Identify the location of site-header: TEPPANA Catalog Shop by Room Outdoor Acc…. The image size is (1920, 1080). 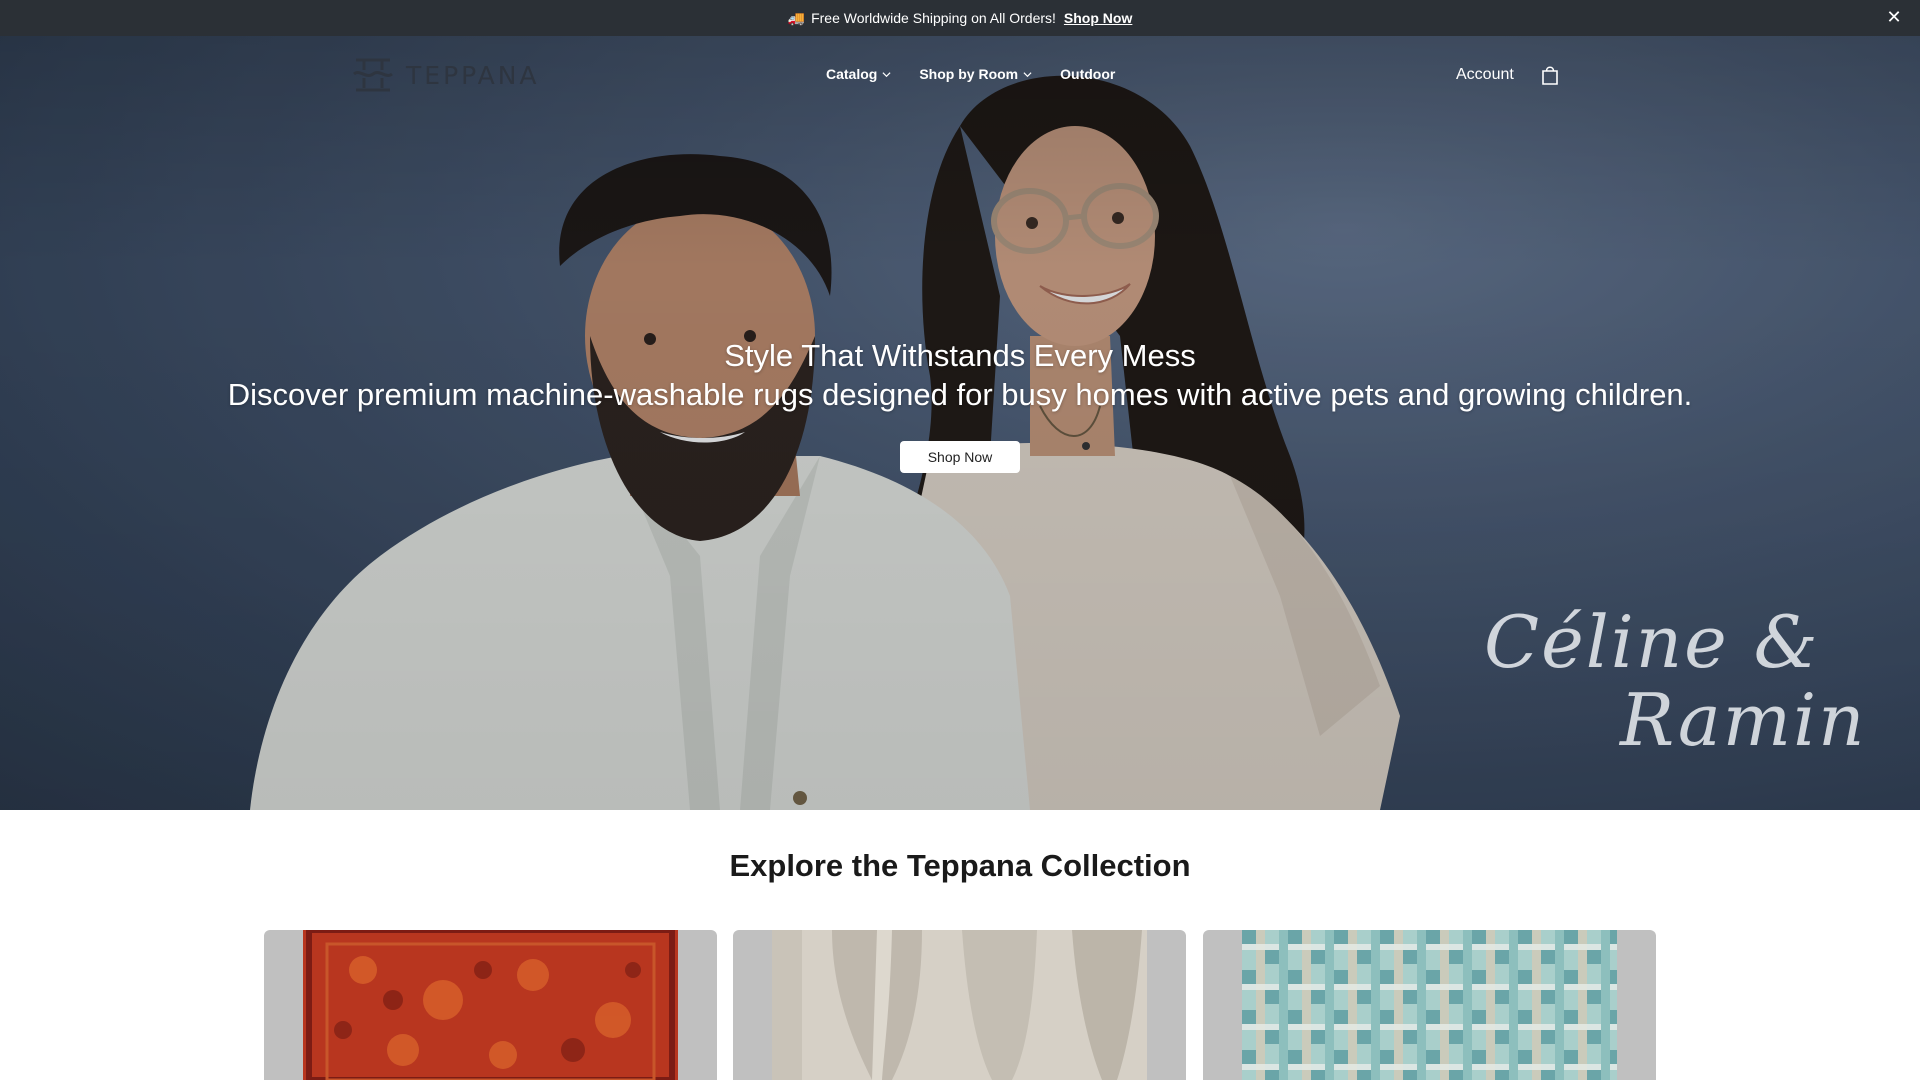
(960, 75).